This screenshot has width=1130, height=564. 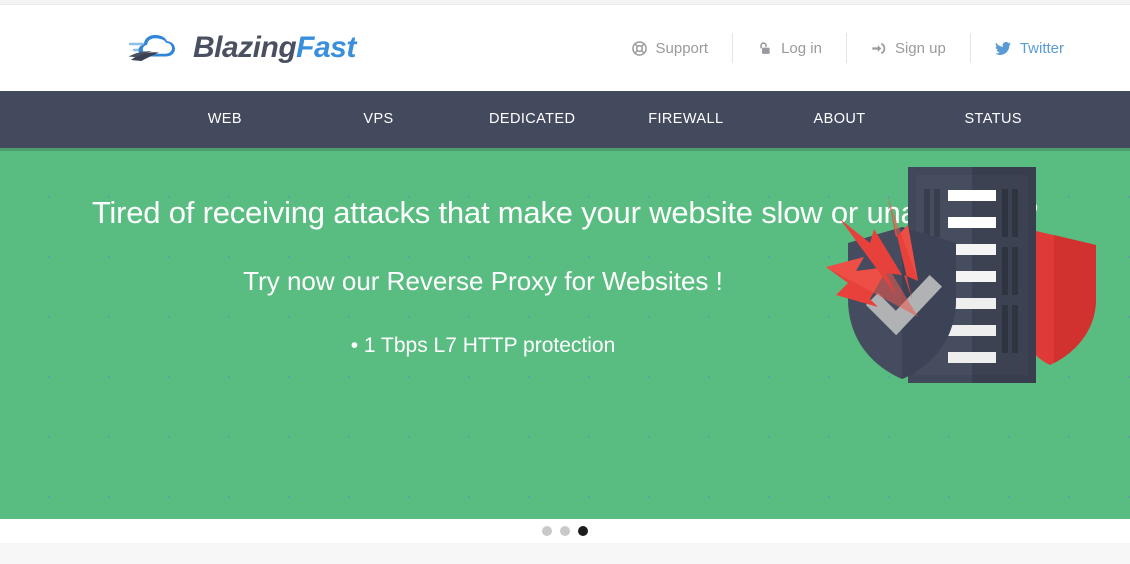 What do you see at coordinates (639, 48) in the screenshot?
I see `lifebuoy-icon` at bounding box center [639, 48].